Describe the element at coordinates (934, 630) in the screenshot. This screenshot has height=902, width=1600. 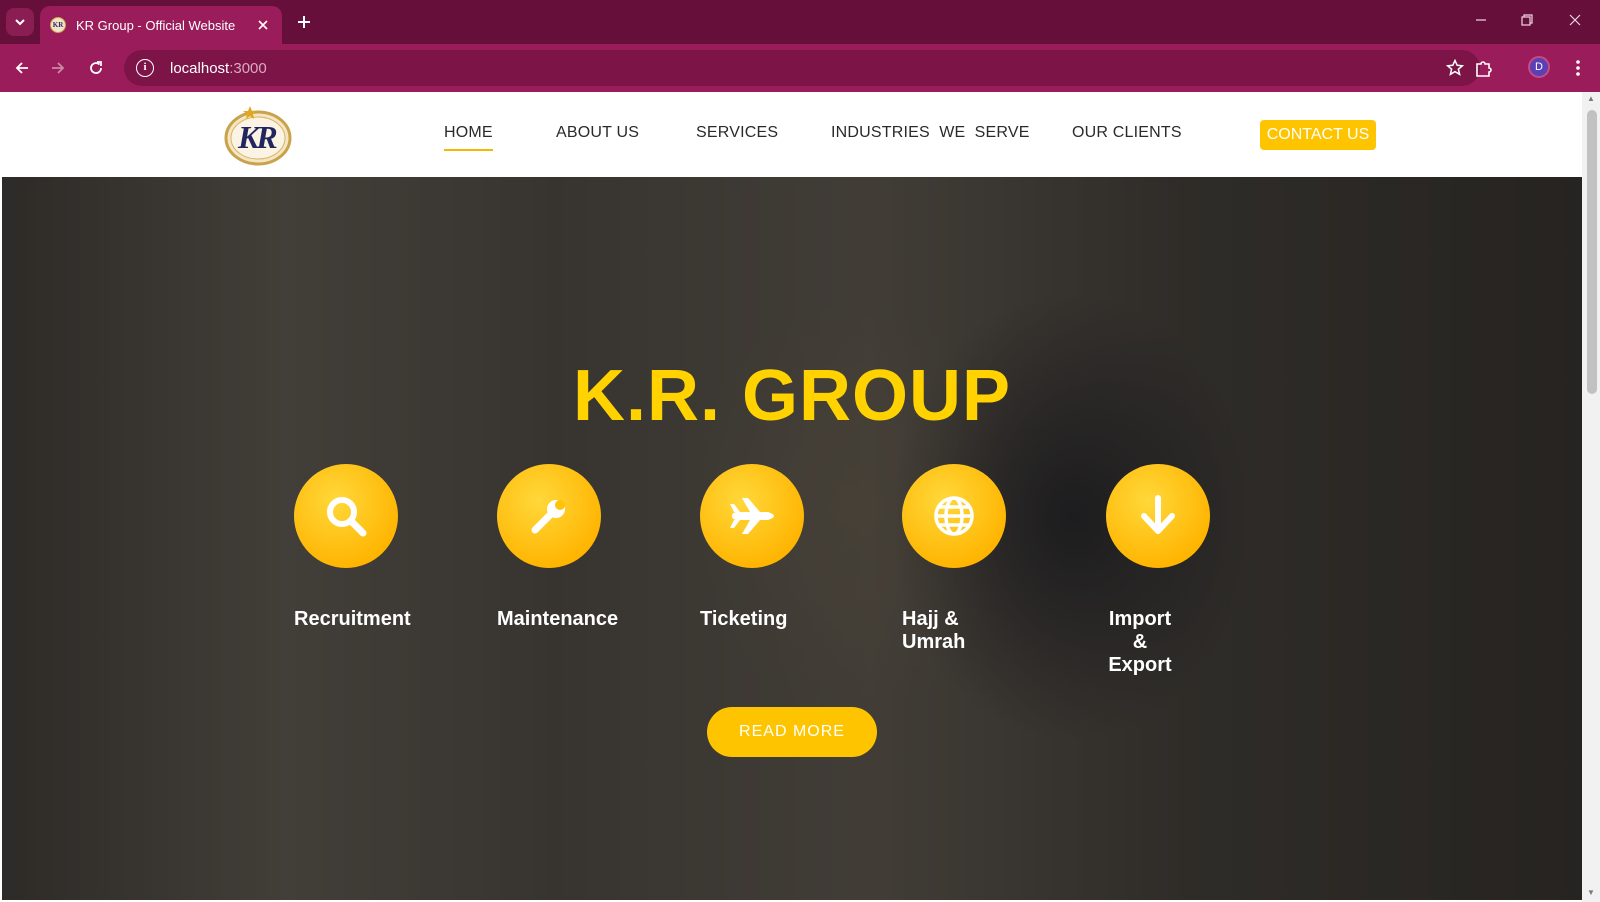
I see `service-label: Hajj & Umrah` at that location.